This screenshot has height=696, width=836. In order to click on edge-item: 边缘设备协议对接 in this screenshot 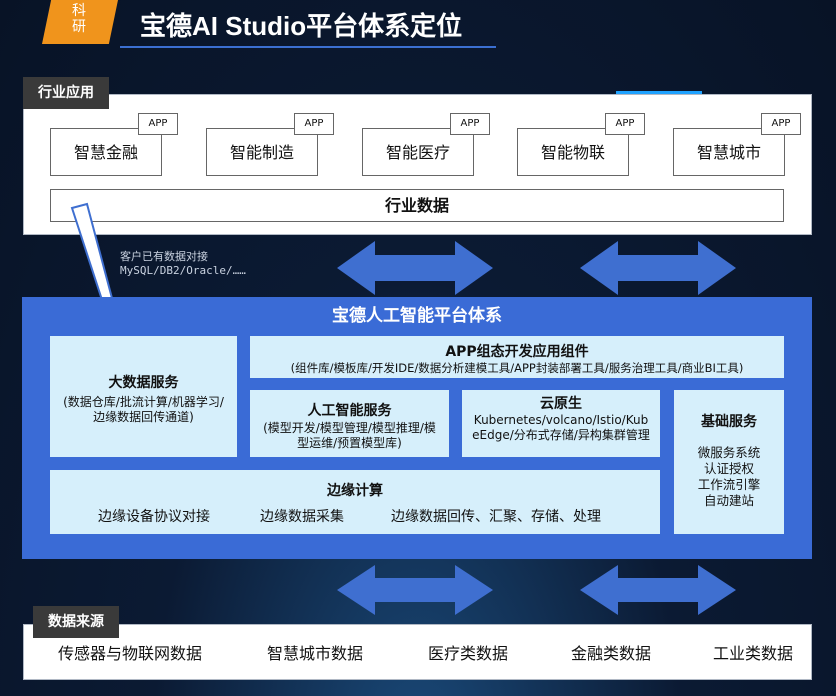, I will do `click(154, 517)`.